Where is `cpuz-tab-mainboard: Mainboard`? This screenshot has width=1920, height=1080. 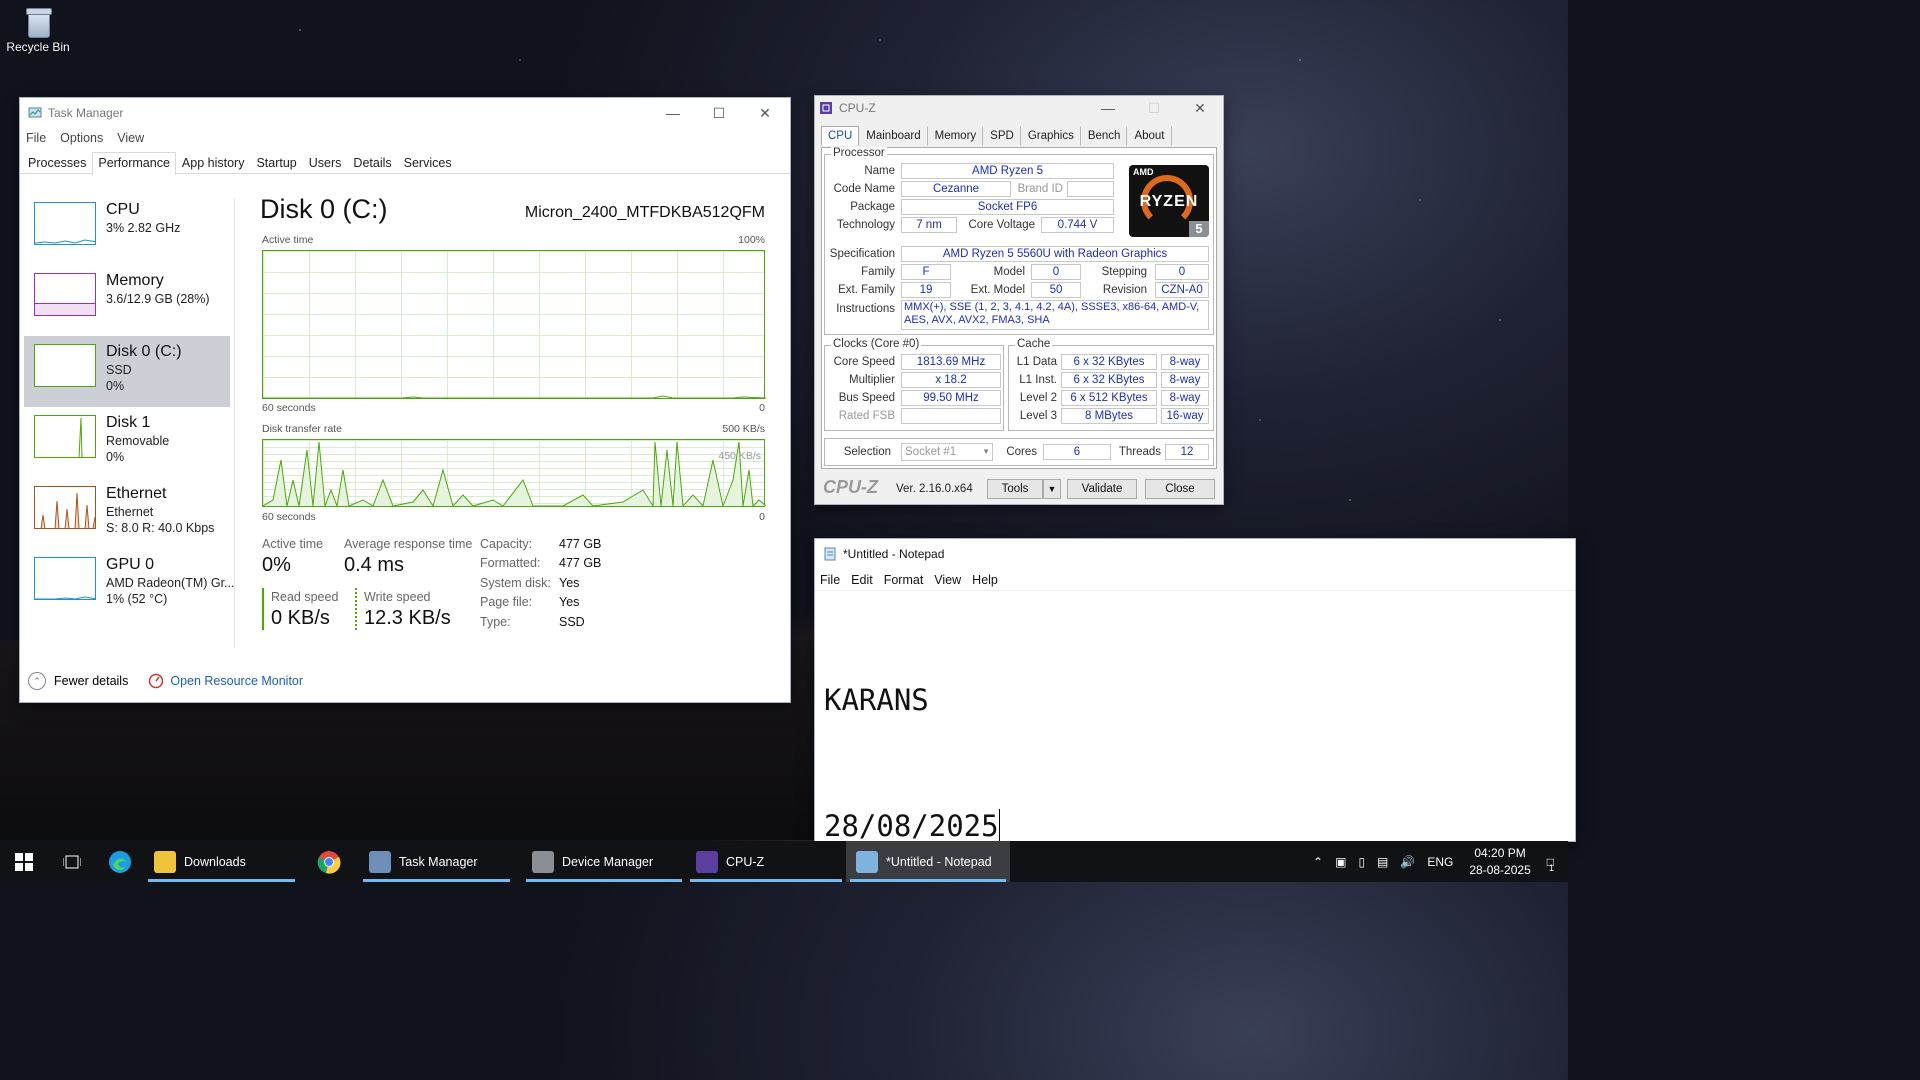
cpuz-tab-mainboard: Mainboard is located at coordinates (893, 136).